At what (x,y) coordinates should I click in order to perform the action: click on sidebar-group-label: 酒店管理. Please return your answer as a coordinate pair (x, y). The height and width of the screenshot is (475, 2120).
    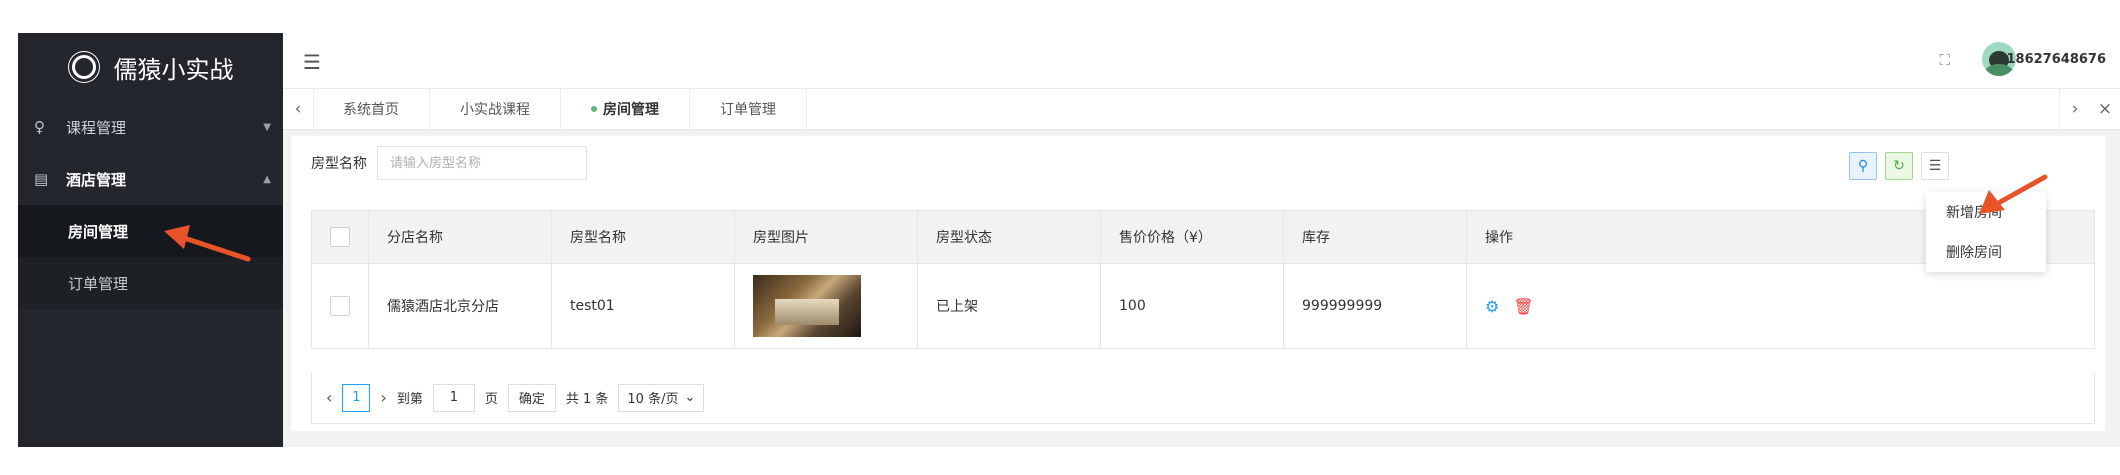
    Looking at the image, I should click on (96, 179).